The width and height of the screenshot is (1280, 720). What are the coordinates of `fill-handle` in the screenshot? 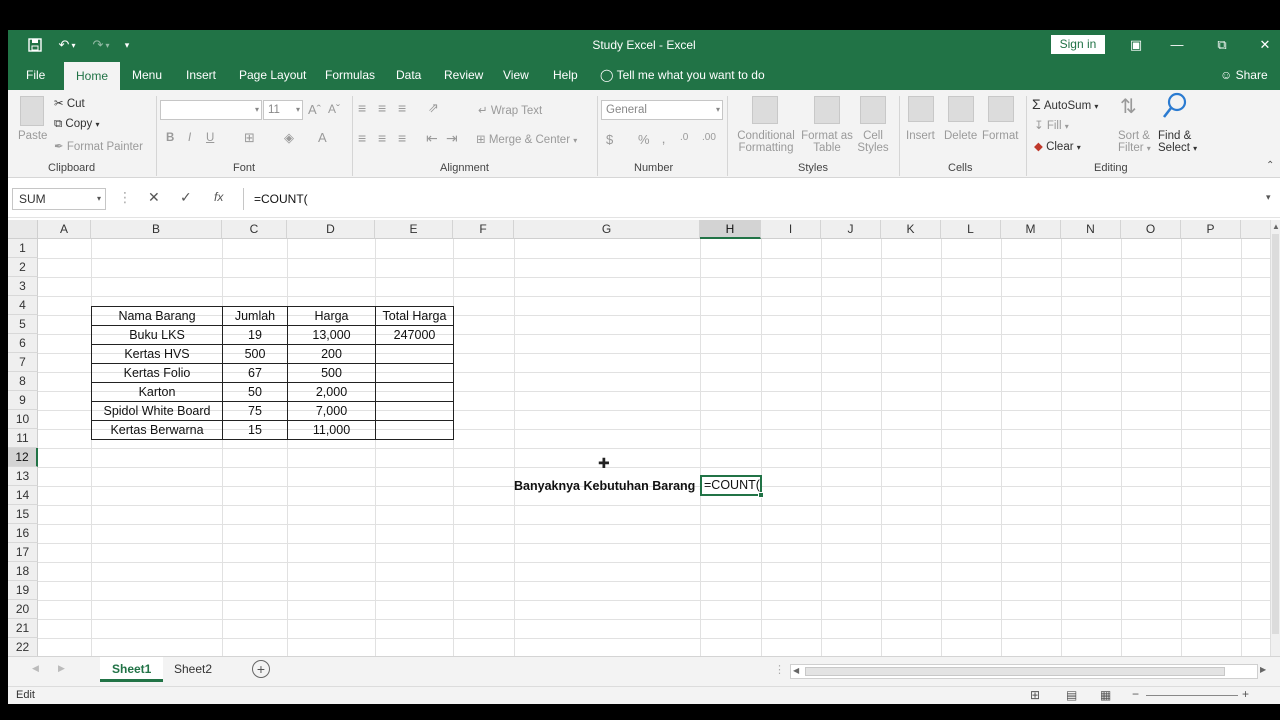 It's located at (761, 495).